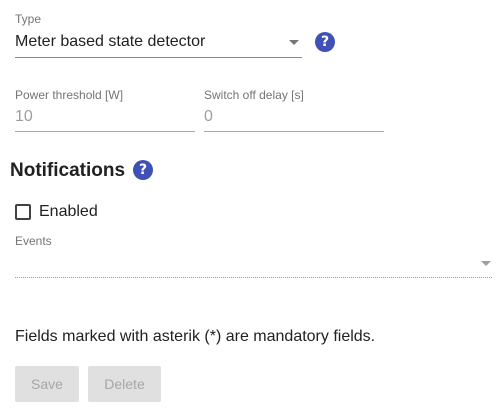 The height and width of the screenshot is (410, 502). Describe the element at coordinates (208, 117) in the screenshot. I see `switch-off-delay-input: 0` at that location.